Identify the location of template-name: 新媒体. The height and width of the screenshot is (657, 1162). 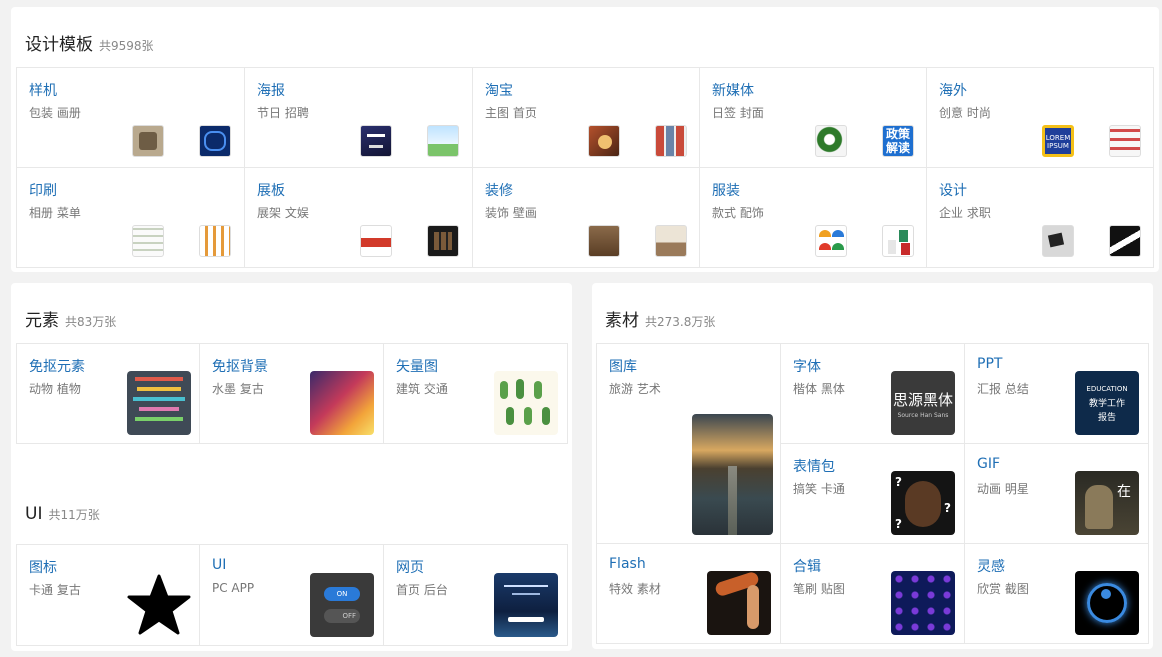
(733, 90).